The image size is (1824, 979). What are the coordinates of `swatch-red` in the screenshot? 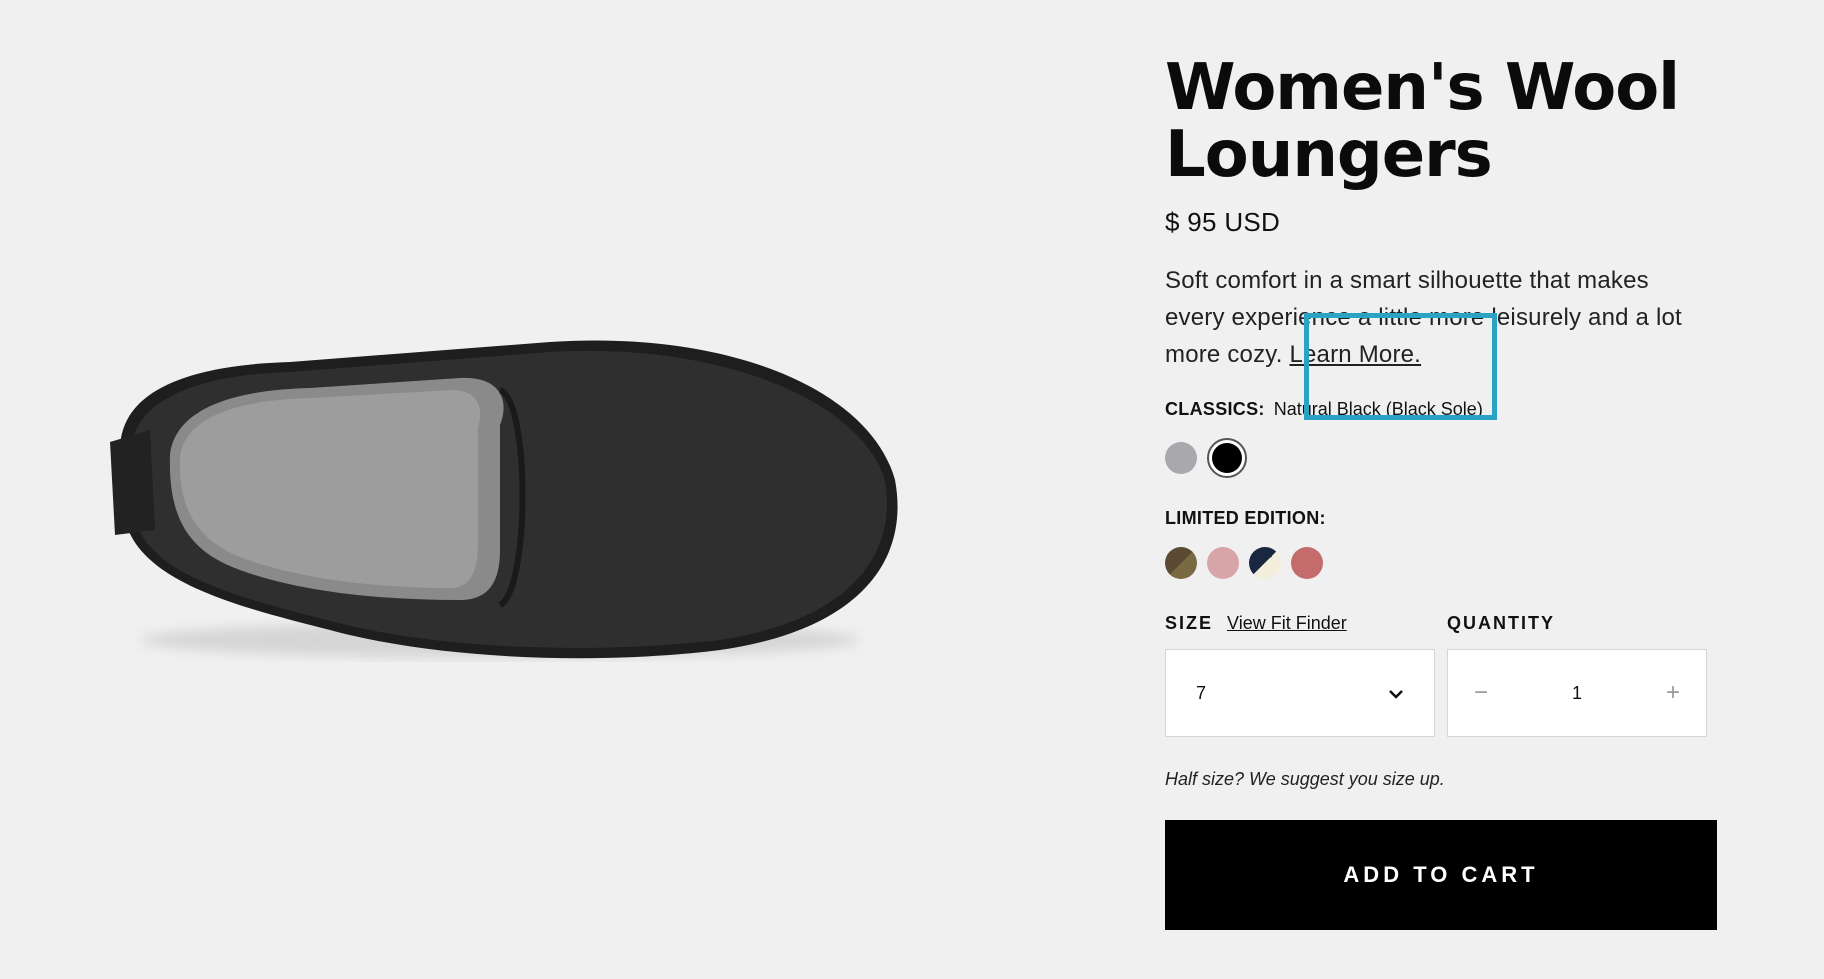 It's located at (1307, 563).